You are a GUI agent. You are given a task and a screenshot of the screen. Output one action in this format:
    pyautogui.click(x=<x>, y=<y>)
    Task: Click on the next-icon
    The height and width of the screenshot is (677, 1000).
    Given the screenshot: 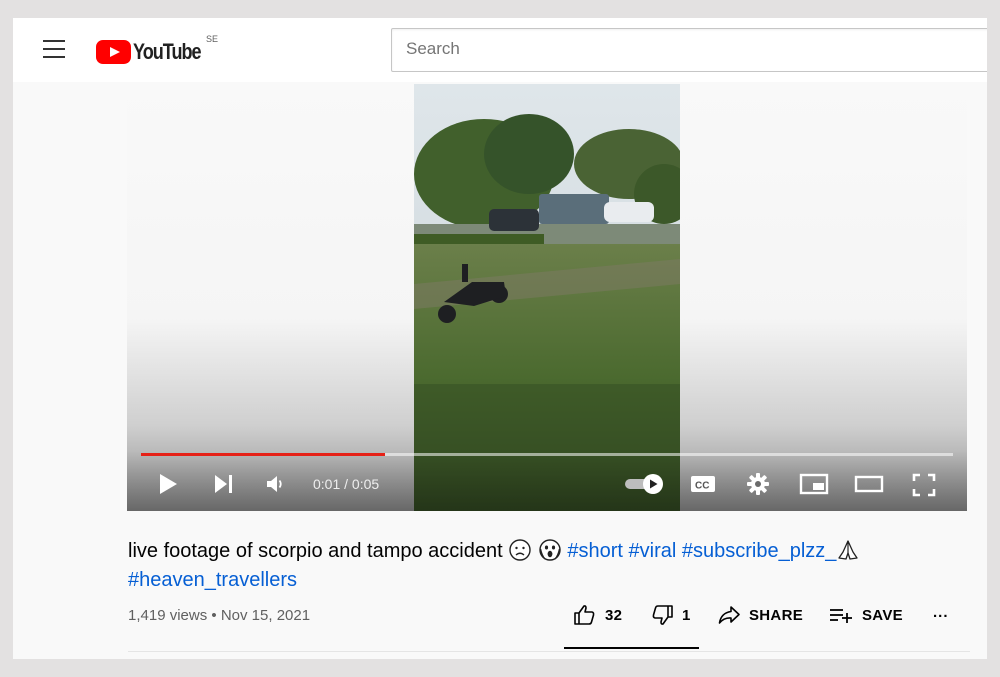 What is the action you would take?
    pyautogui.click(x=224, y=486)
    